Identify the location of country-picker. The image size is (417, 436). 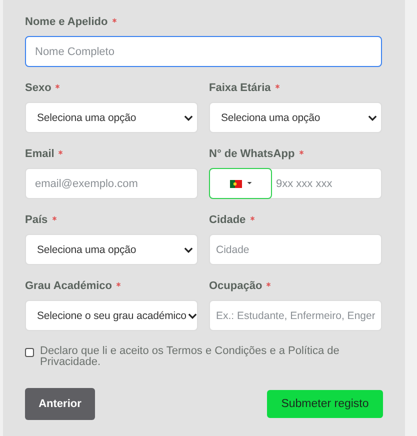
(240, 183).